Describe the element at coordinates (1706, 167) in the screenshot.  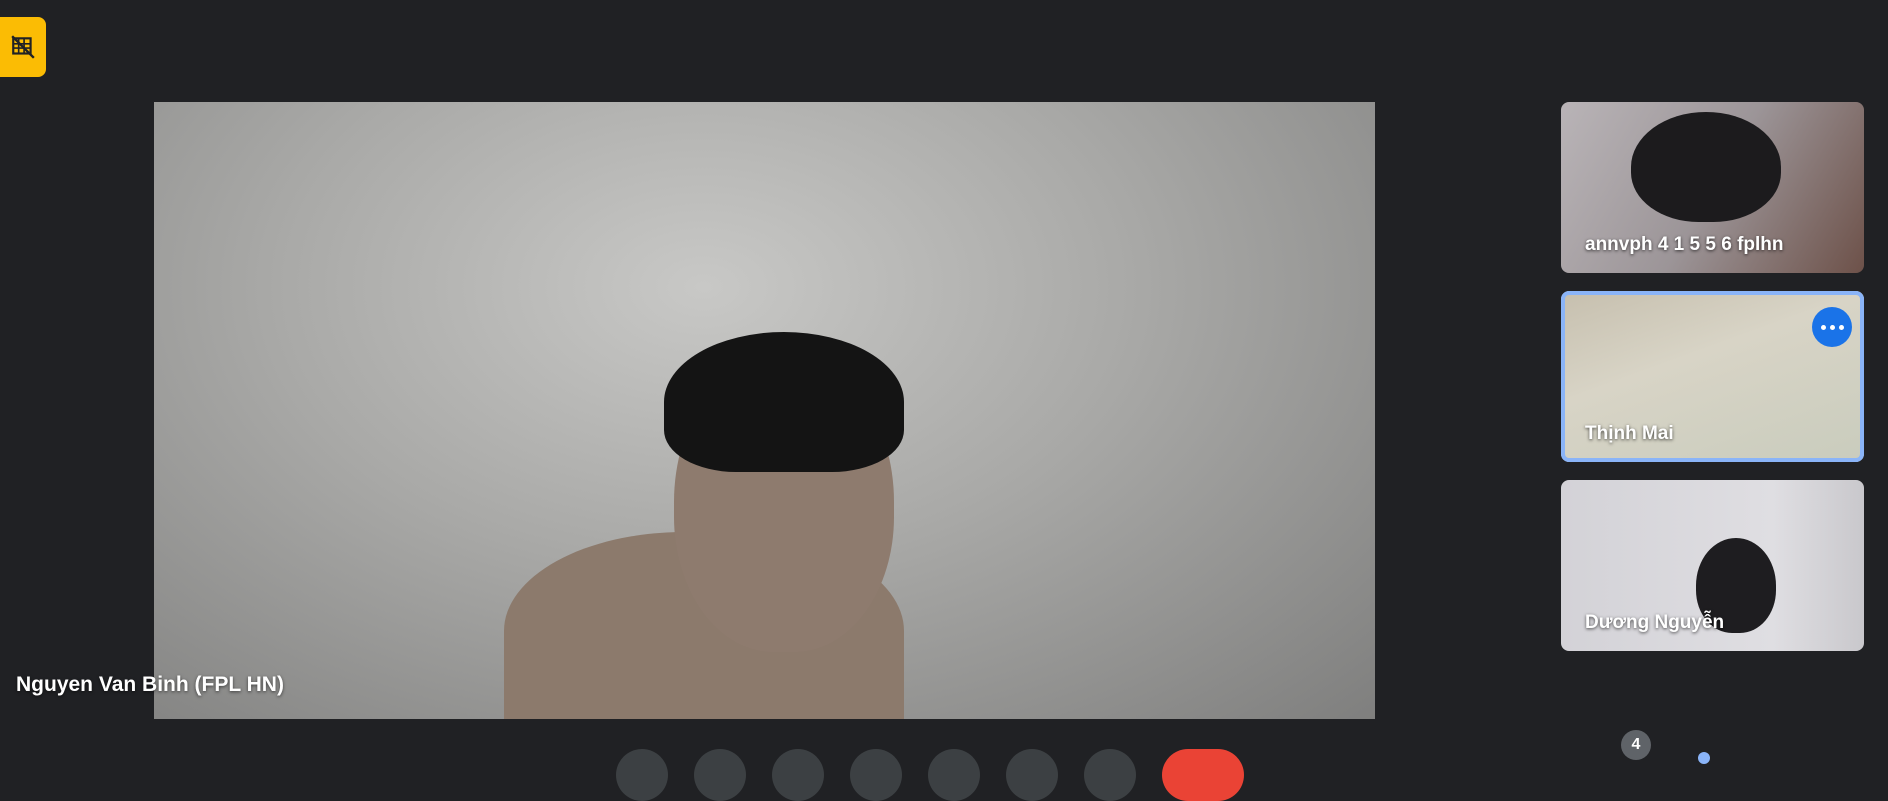
I see `participant-avatar` at that location.